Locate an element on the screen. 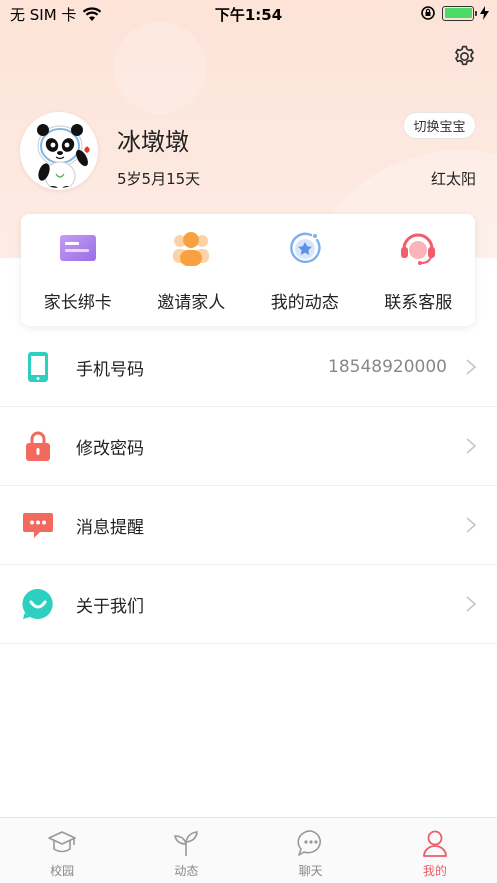 The width and height of the screenshot is (497, 883). tab-moments: 动态 is located at coordinates (186, 850).